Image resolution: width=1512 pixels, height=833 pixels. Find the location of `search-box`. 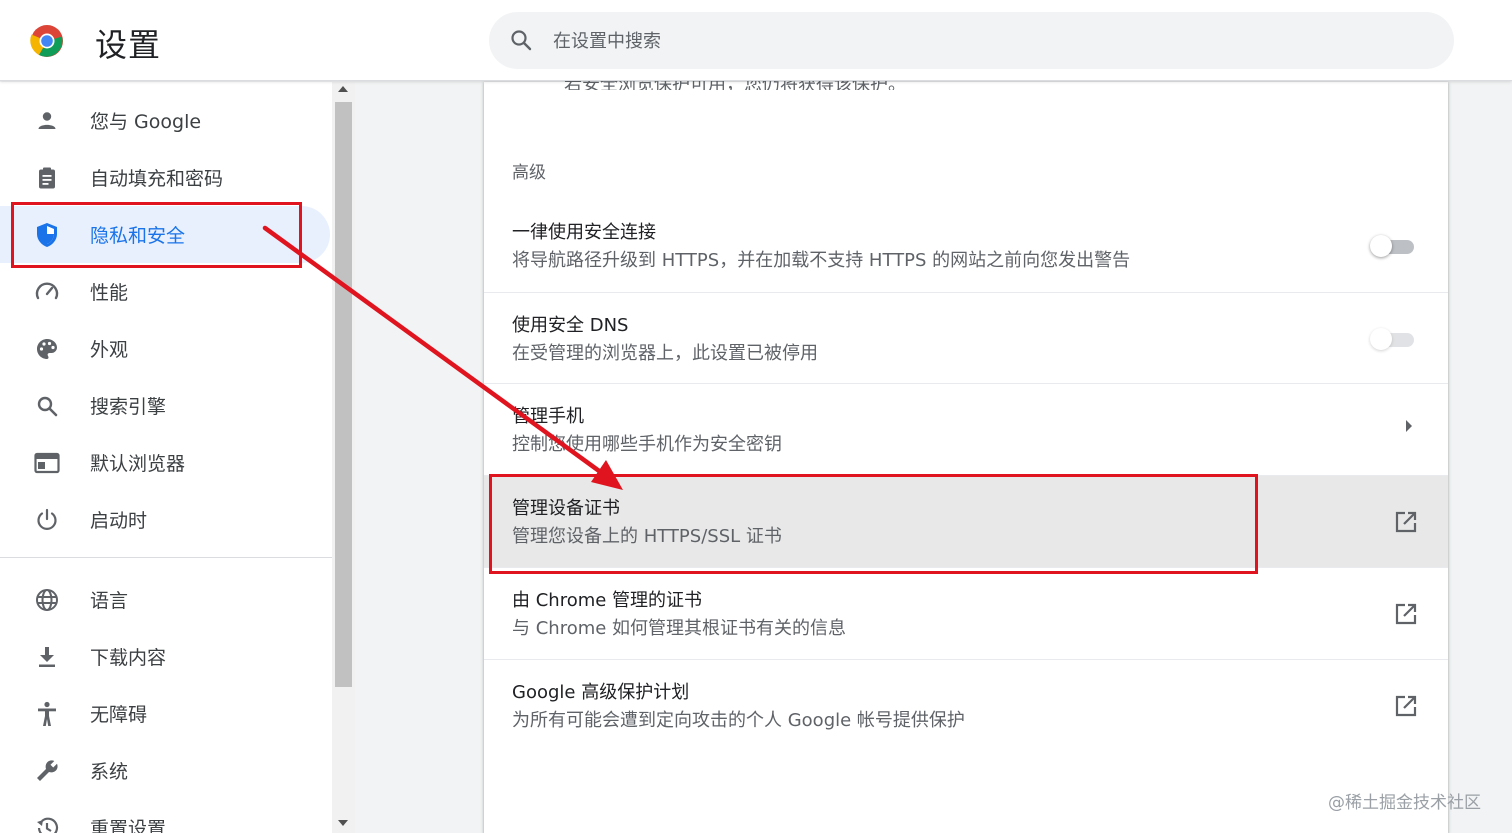

search-box is located at coordinates (971, 40).